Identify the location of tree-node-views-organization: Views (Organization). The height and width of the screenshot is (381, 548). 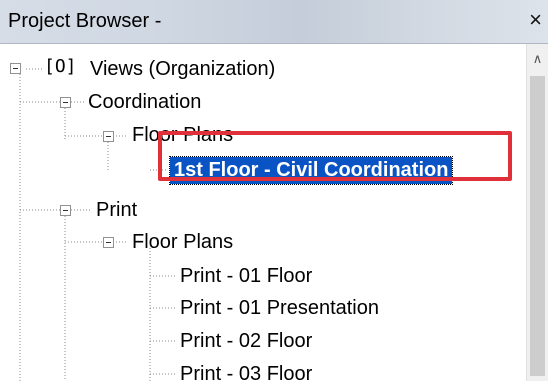
(182, 69).